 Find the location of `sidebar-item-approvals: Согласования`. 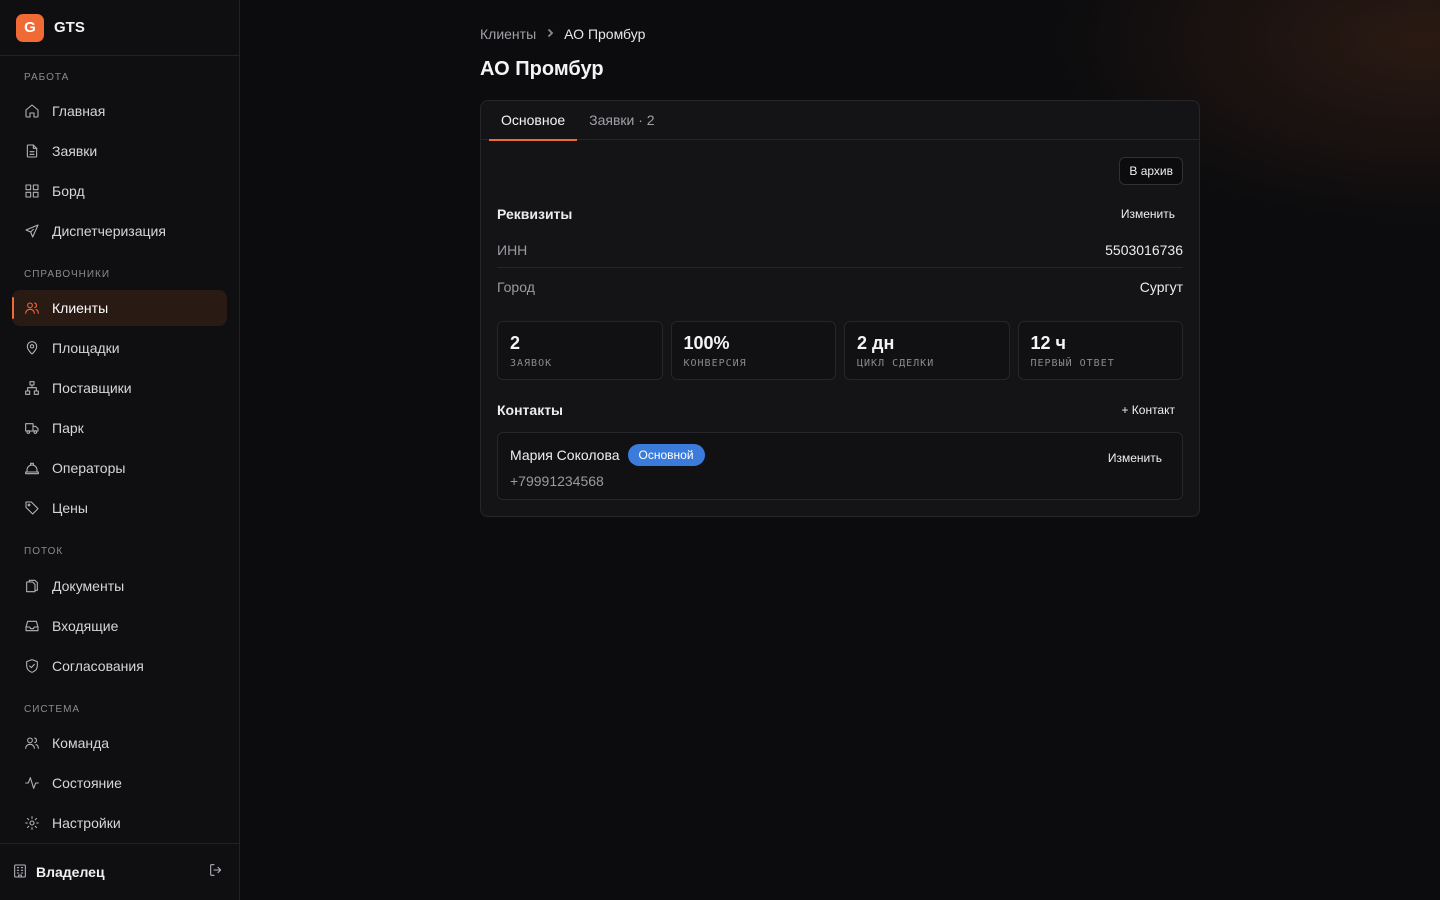

sidebar-item-approvals: Согласования is located at coordinates (119, 666).